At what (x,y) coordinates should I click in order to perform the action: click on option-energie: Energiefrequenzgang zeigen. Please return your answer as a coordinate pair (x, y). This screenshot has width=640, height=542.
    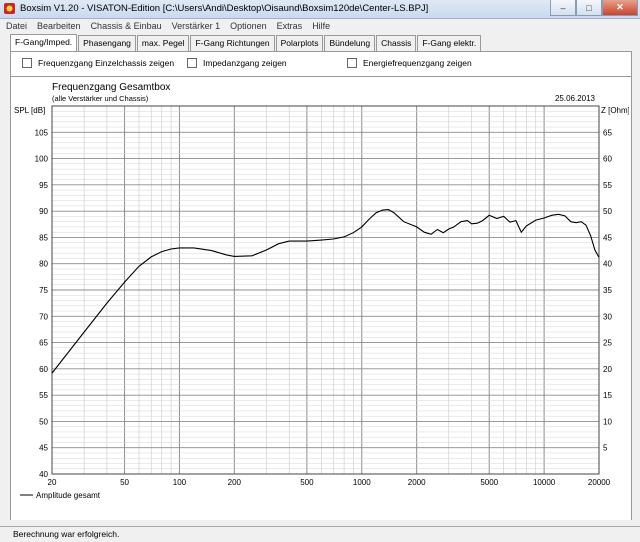
    Looking at the image, I should click on (409, 63).